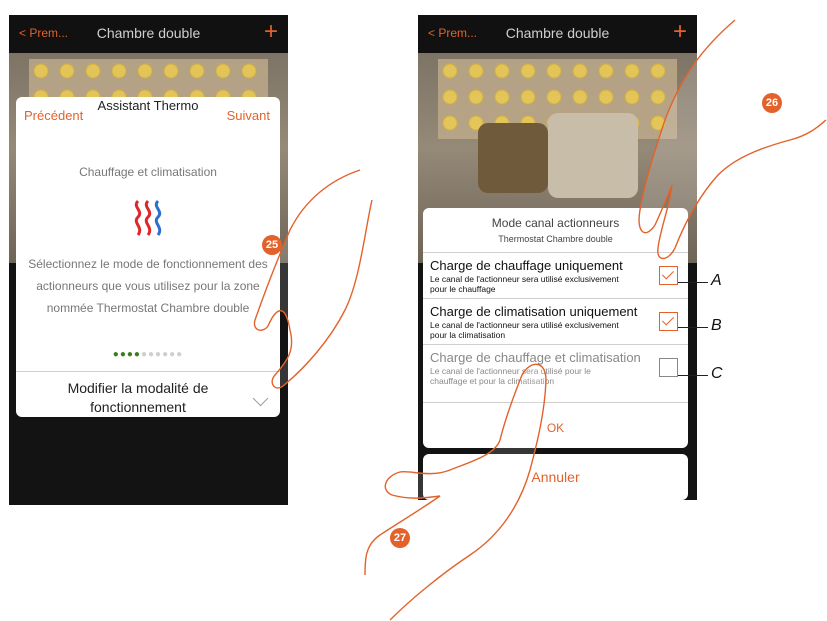 The image size is (827, 621). I want to click on step-badge-27: 27, so click(400, 538).